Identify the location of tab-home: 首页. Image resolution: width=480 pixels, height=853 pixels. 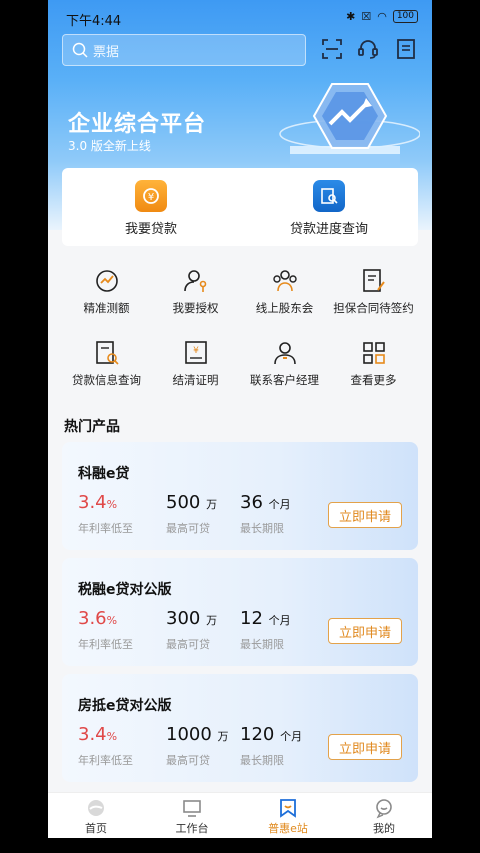
(96, 816).